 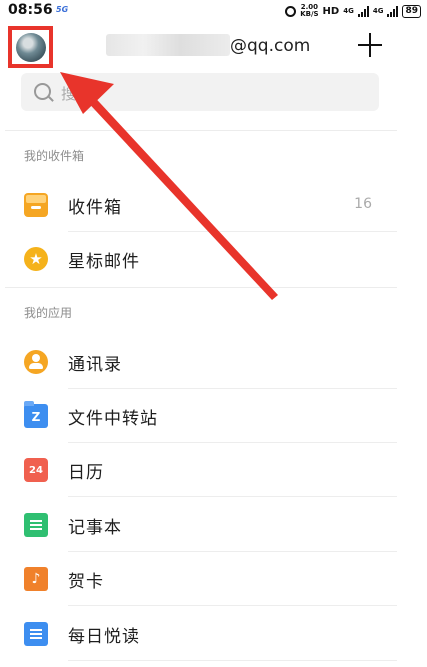 I want to click on list-item-calendar: 24 日历, so click(x=200, y=470).